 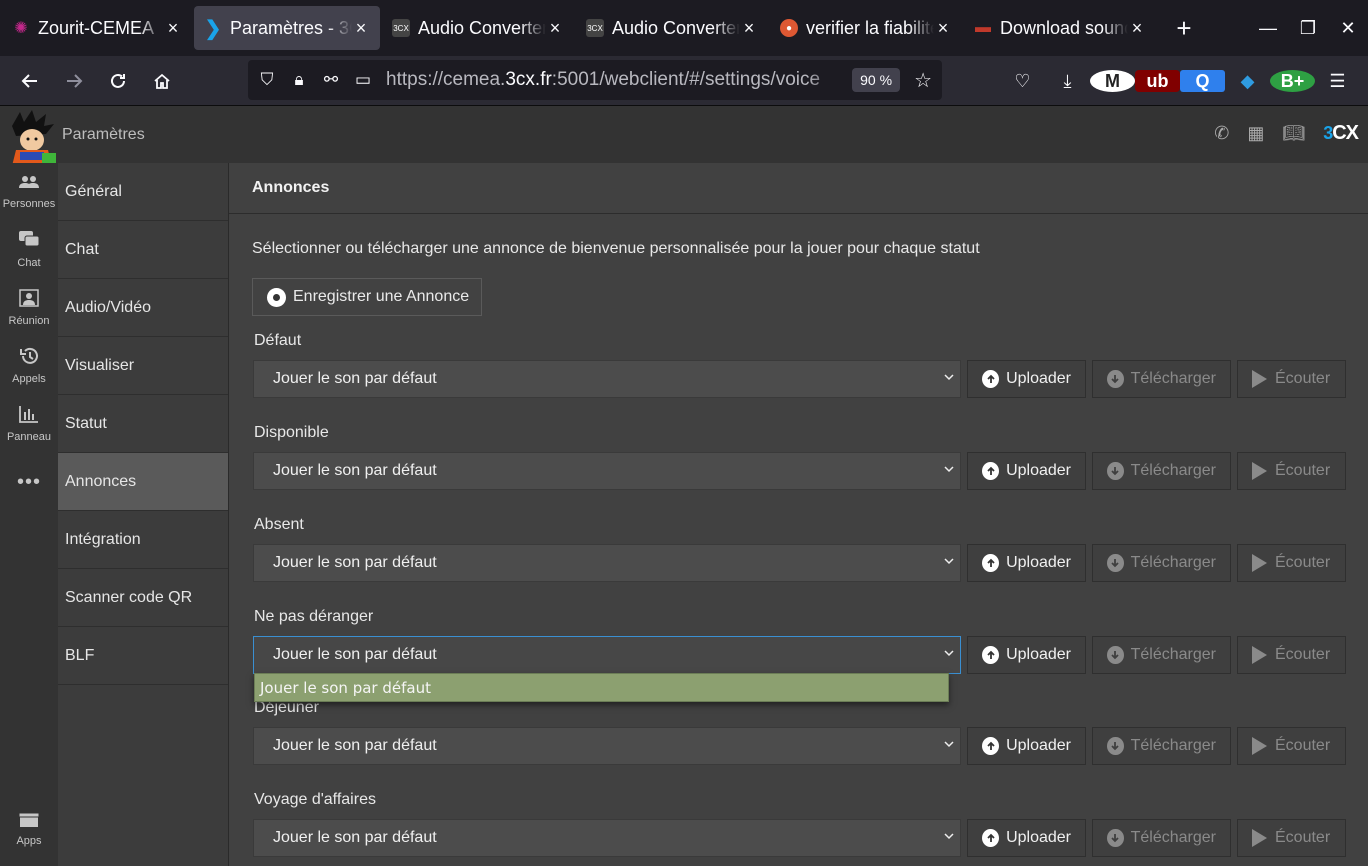 I want to click on menu-item-general: Général, so click(x=143, y=192).